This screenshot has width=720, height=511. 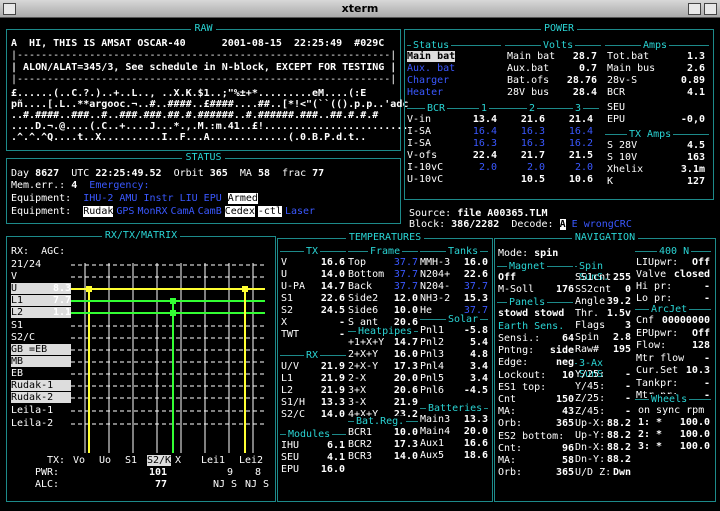 What do you see at coordinates (655, 45) in the screenshot?
I see `power-amps-title: Amps` at bounding box center [655, 45].